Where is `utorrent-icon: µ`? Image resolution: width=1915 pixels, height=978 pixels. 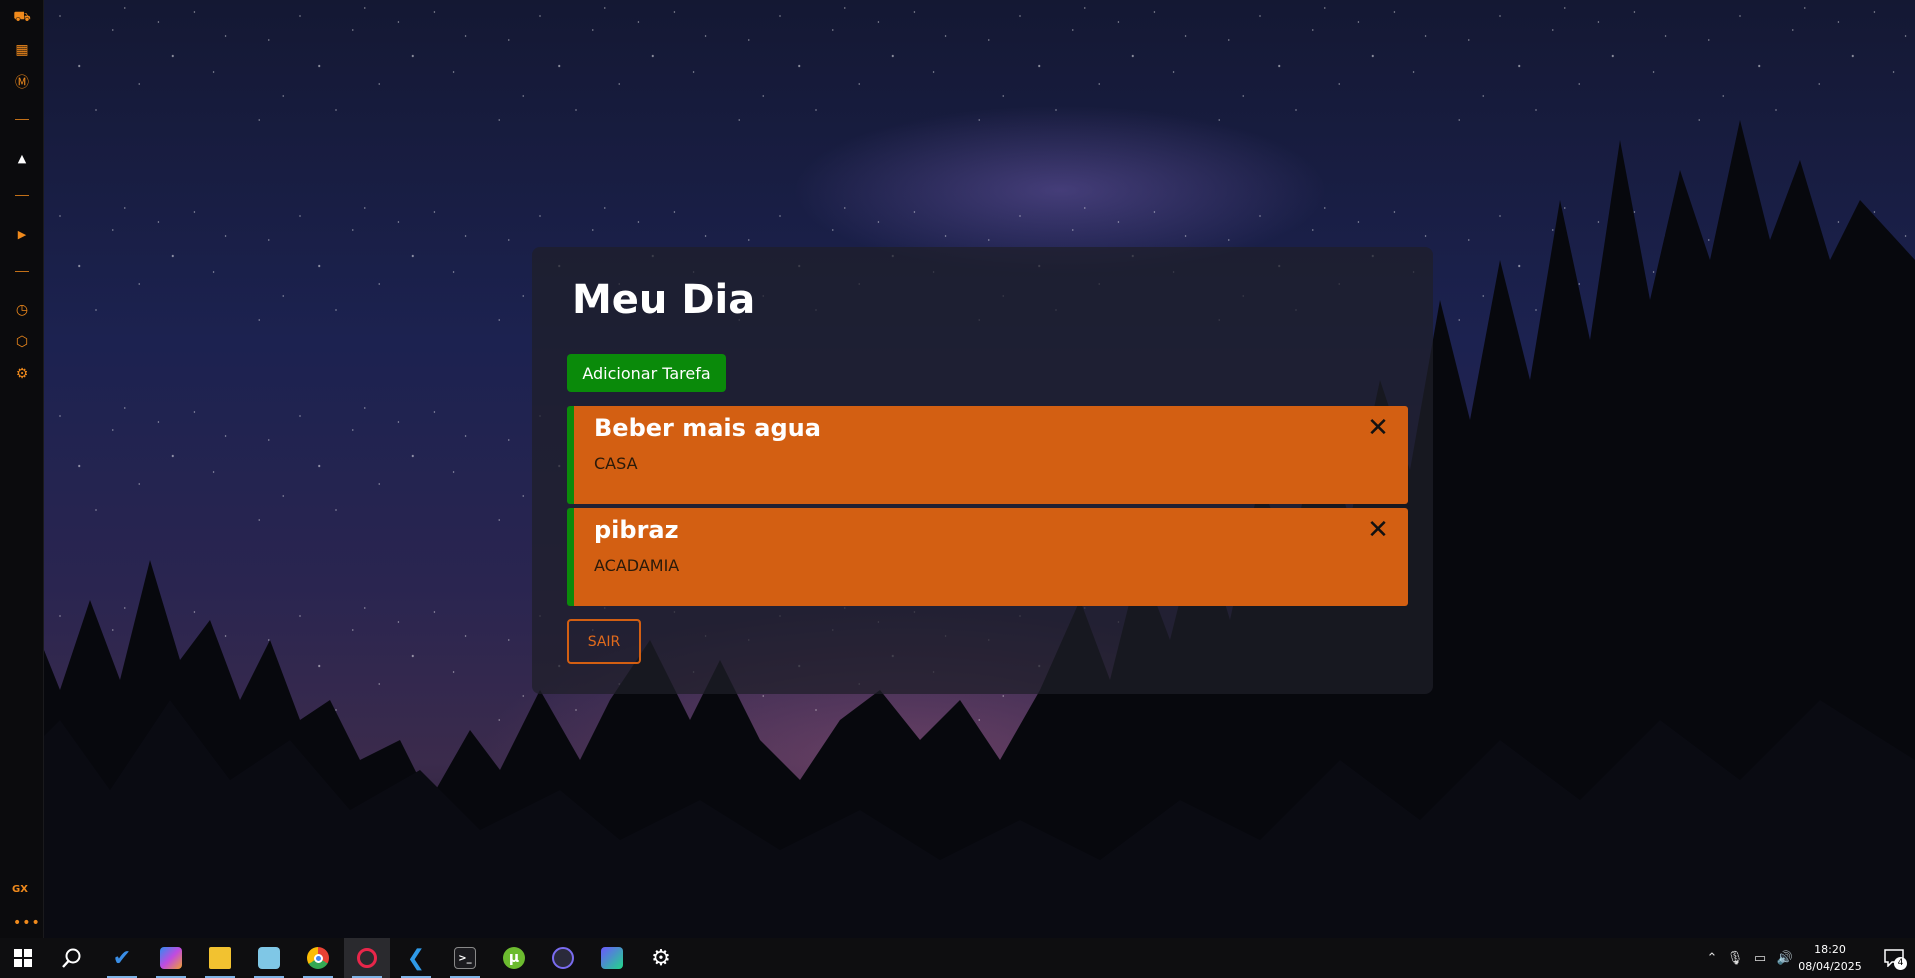 utorrent-icon: µ is located at coordinates (514, 958).